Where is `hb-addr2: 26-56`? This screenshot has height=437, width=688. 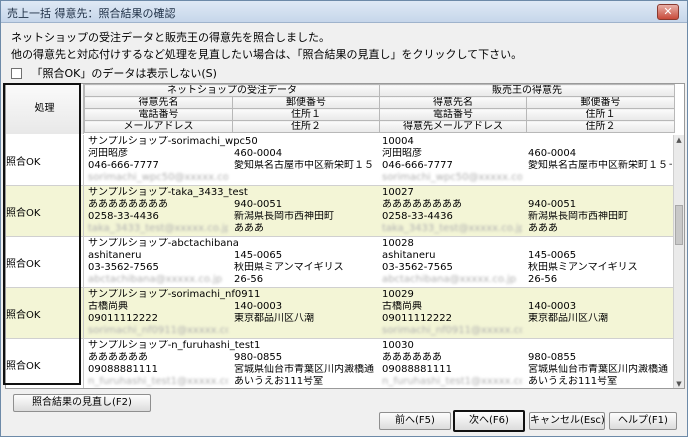 hb-addr2: 26-56 is located at coordinates (543, 279).